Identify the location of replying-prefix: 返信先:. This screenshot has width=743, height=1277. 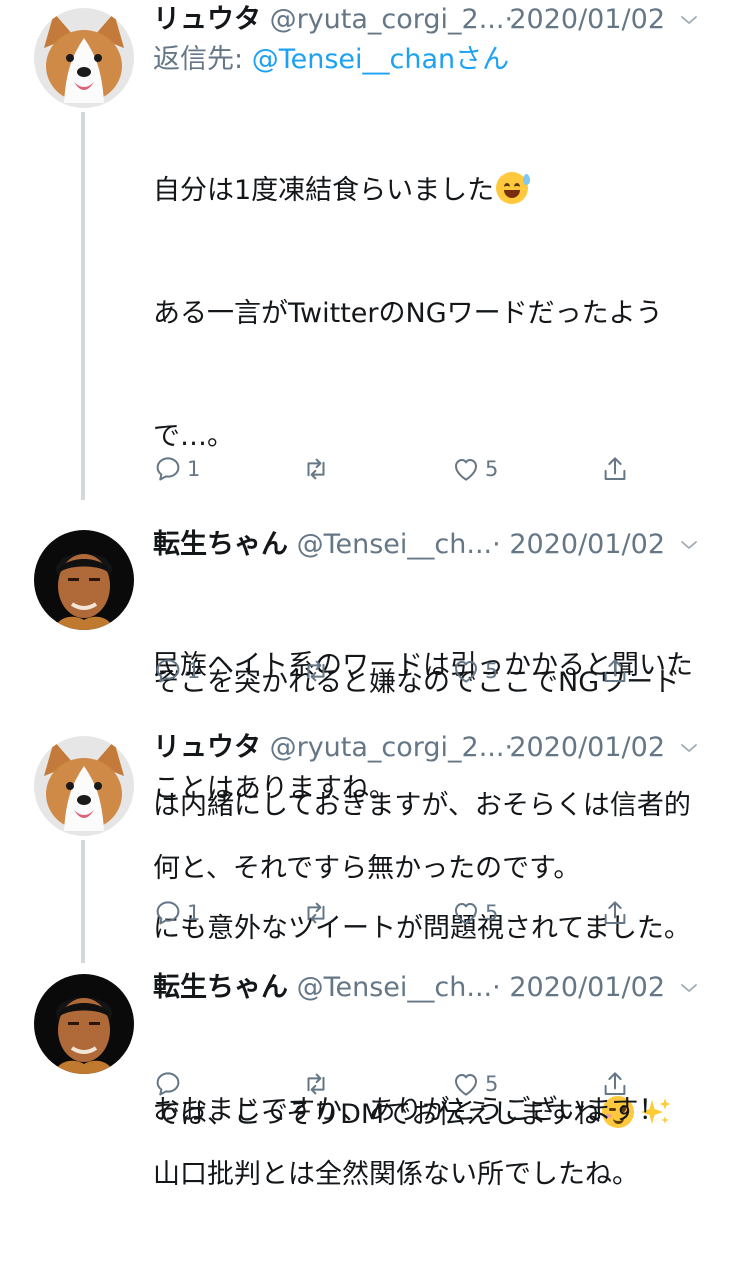
(202, 59).